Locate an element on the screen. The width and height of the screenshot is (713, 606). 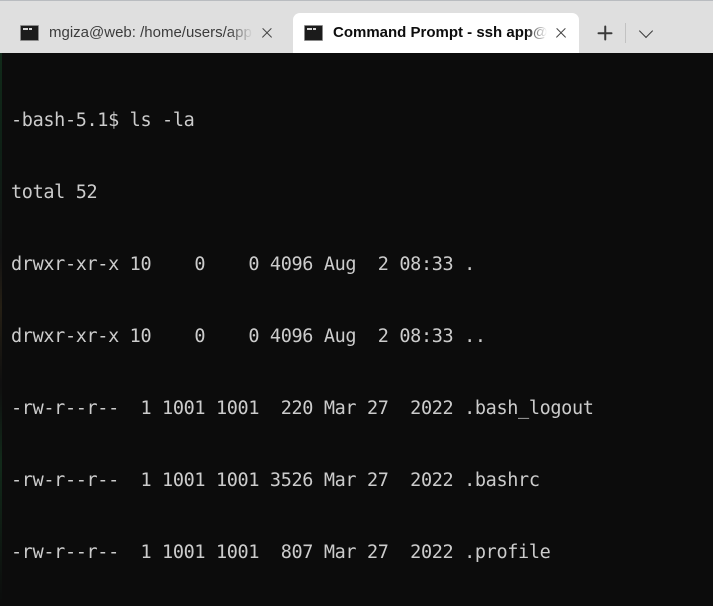
chevron-down-icon is located at coordinates (646, 33).